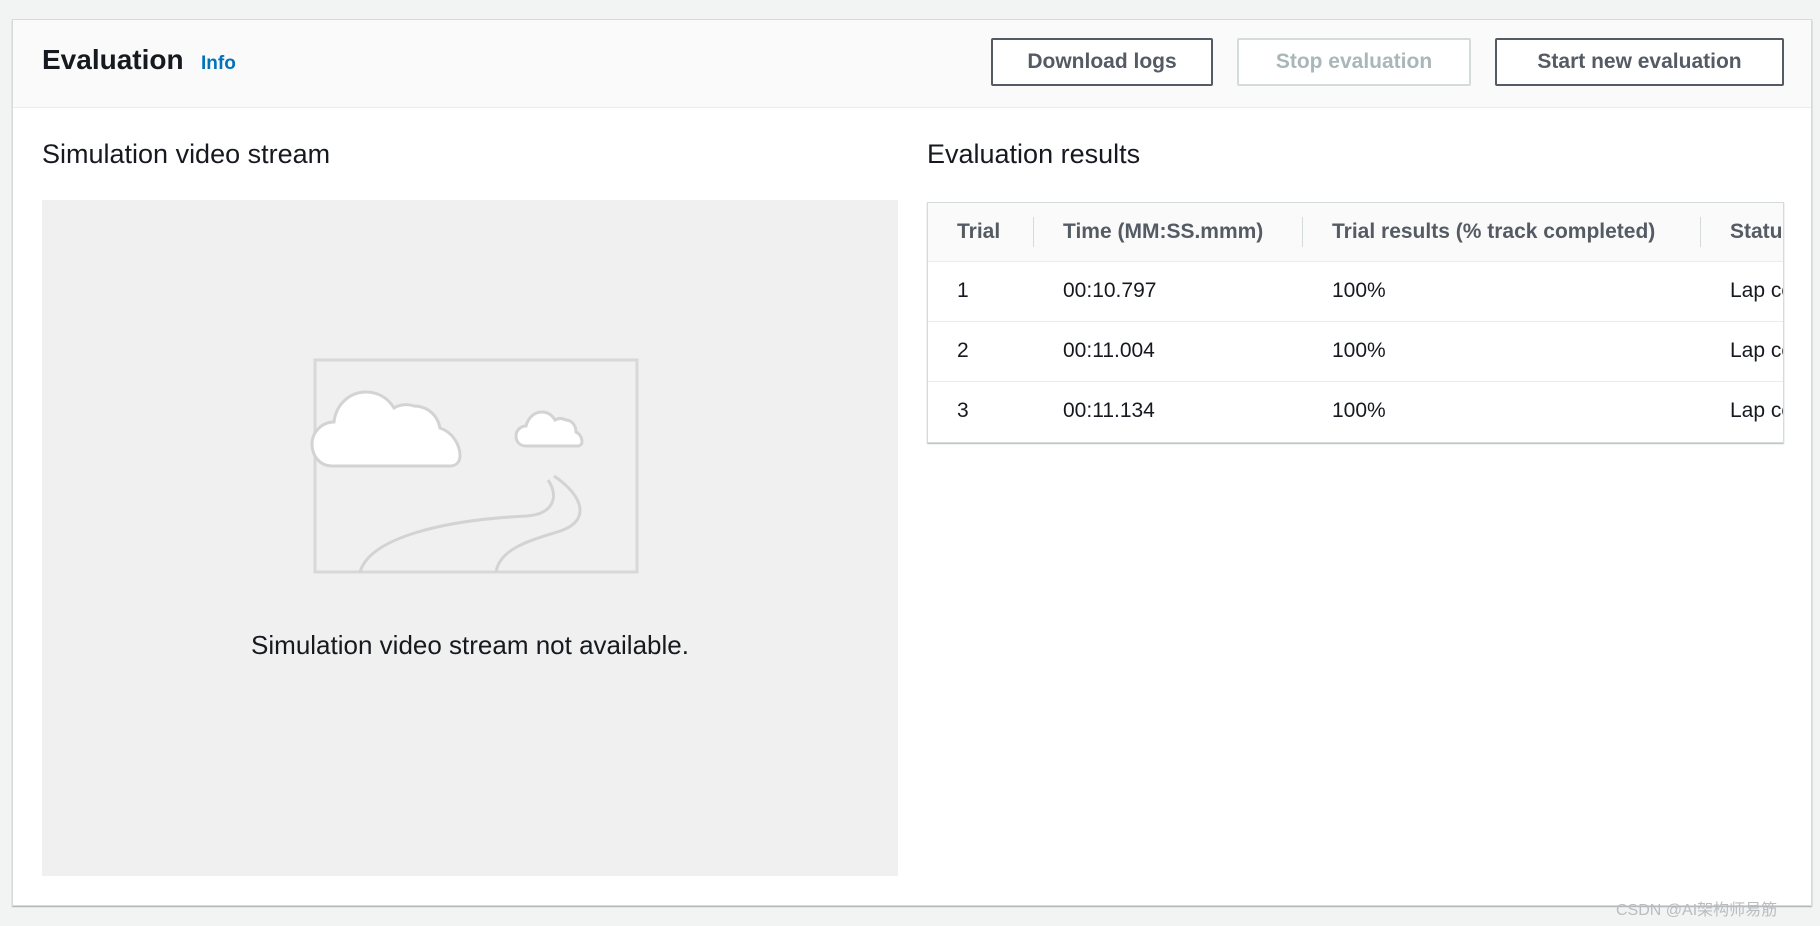  What do you see at coordinates (1168, 291) in the screenshot?
I see `time-cell: 00:10.797` at bounding box center [1168, 291].